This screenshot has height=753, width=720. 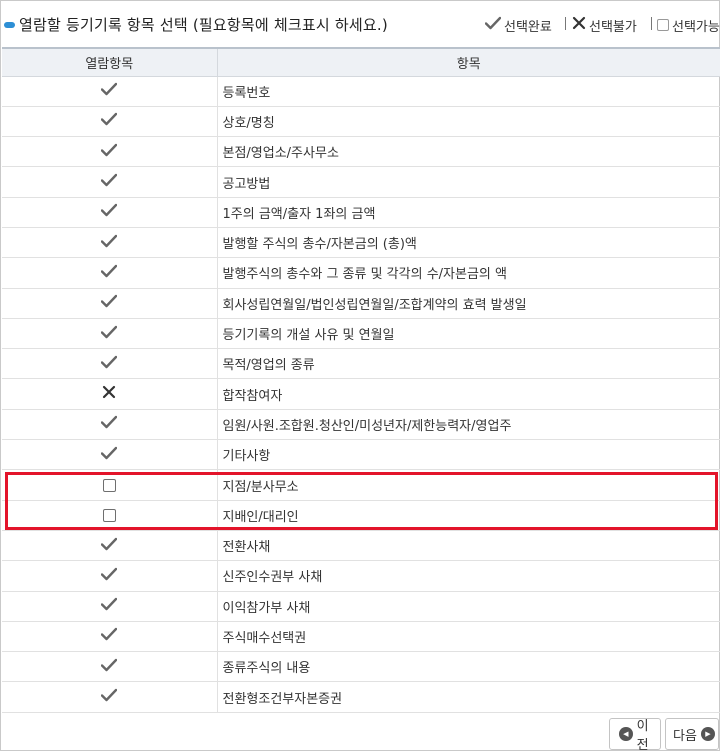 I want to click on item-label: 지배인/대리인, so click(x=468, y=515).